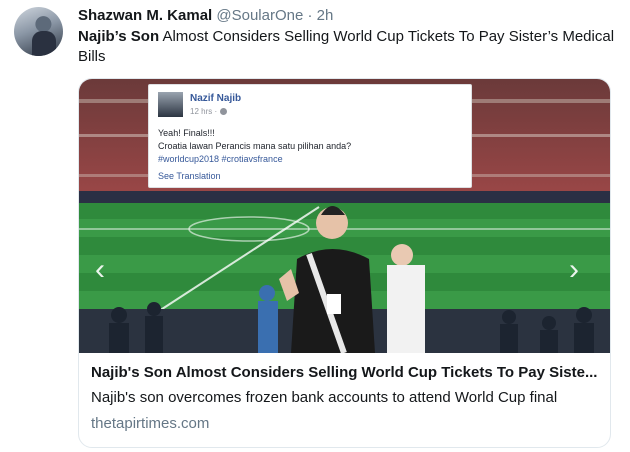 The height and width of the screenshot is (452, 630). What do you see at coordinates (259, 15) in the screenshot?
I see `author-handle: @SoularOne` at bounding box center [259, 15].